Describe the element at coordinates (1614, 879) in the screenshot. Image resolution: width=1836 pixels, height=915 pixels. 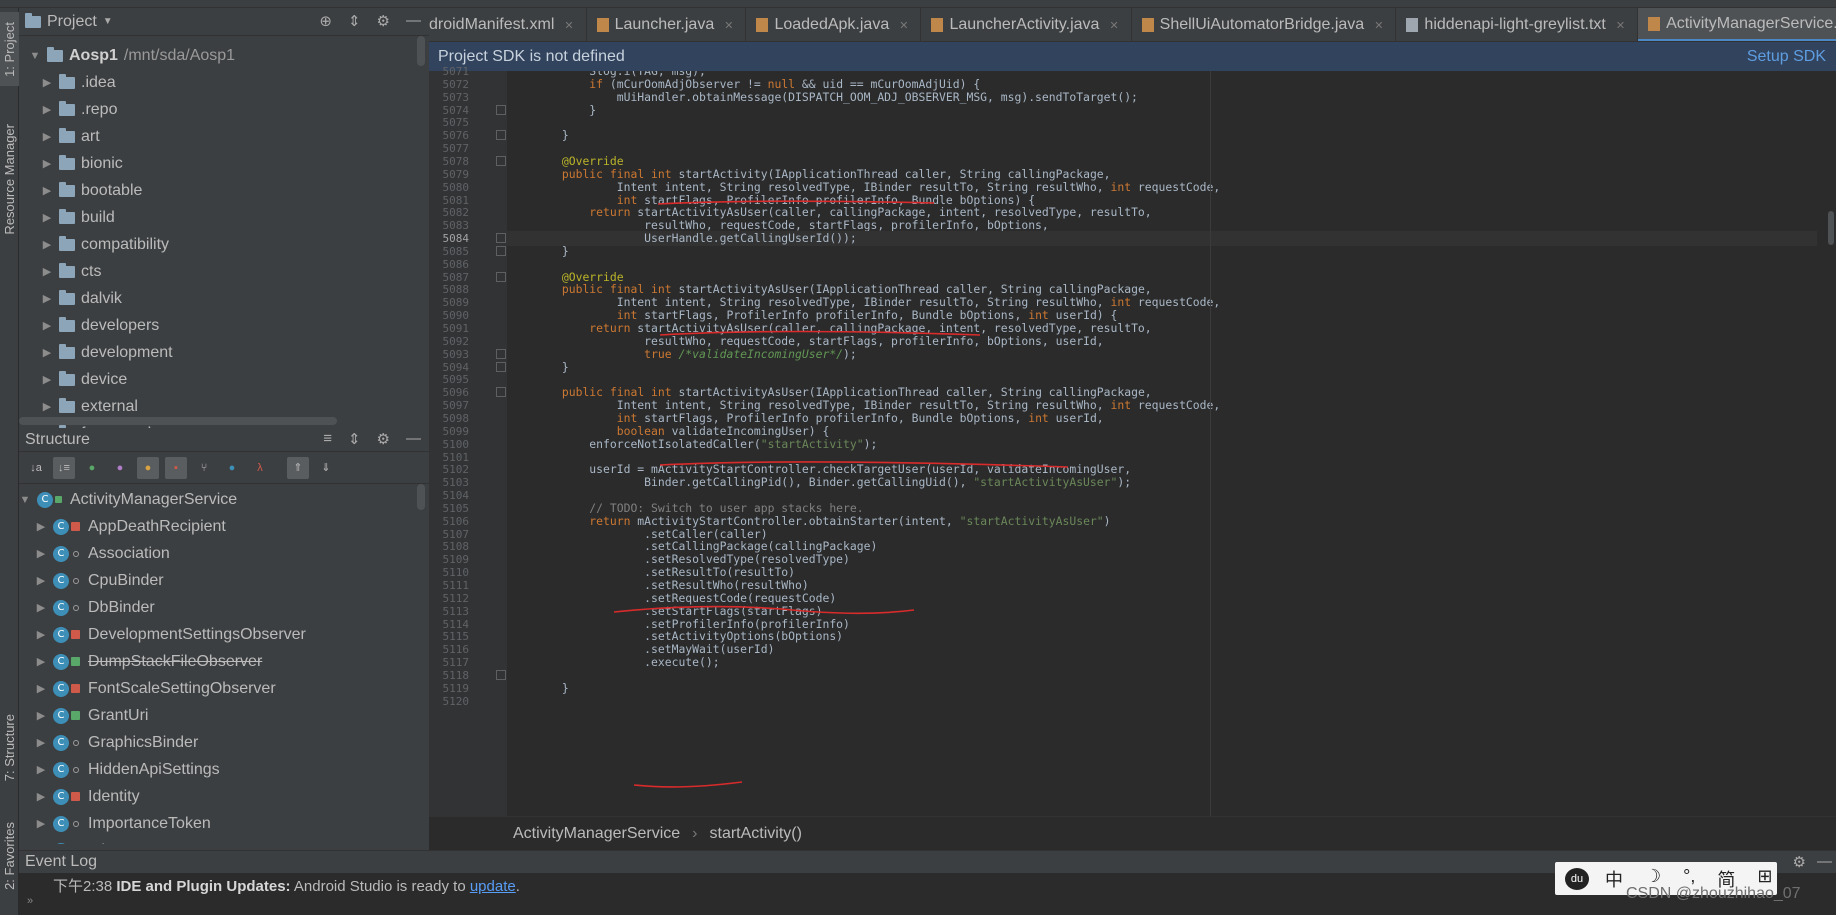
I see `ime-button: 中` at that location.